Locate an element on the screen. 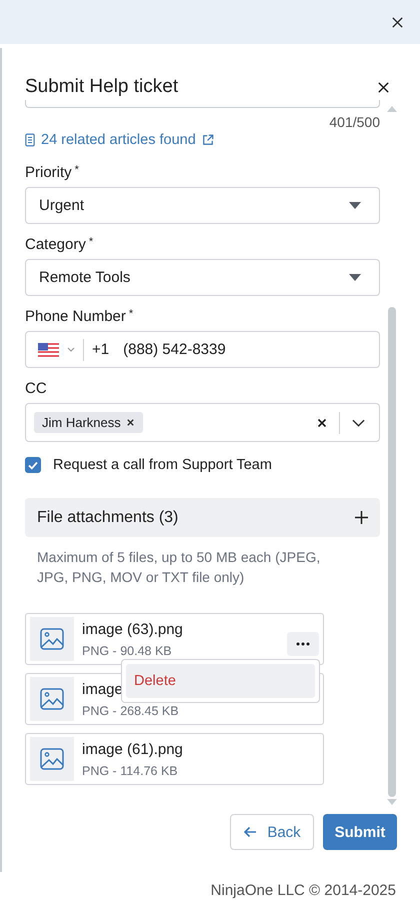  remove-icon is located at coordinates (130, 422).